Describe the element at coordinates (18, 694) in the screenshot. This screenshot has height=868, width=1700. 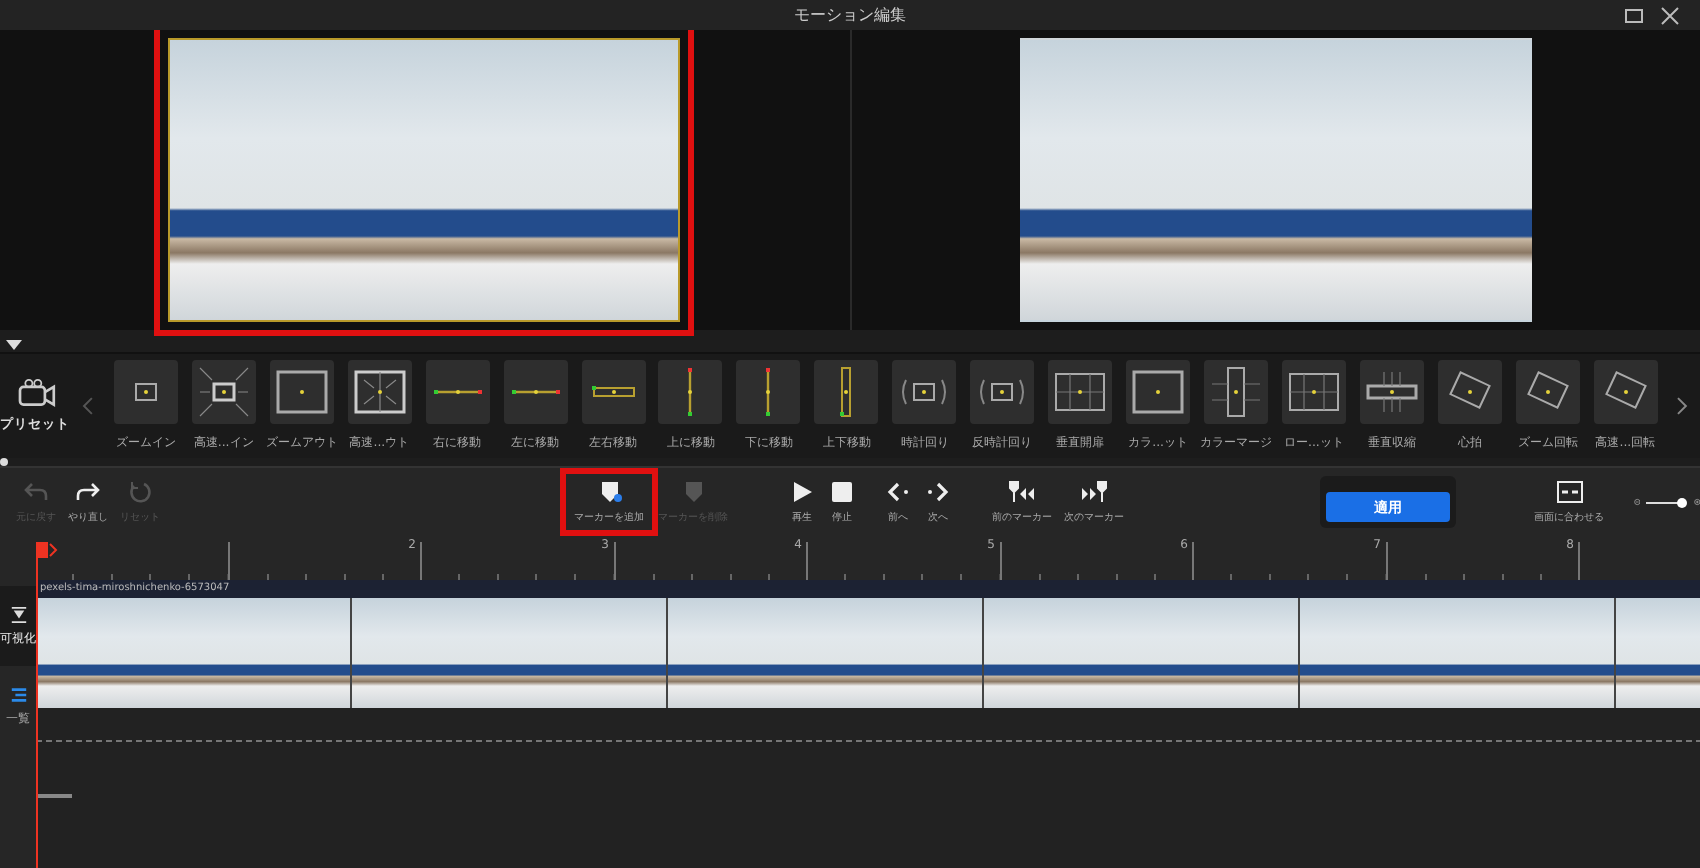
I see `list-icon` at that location.